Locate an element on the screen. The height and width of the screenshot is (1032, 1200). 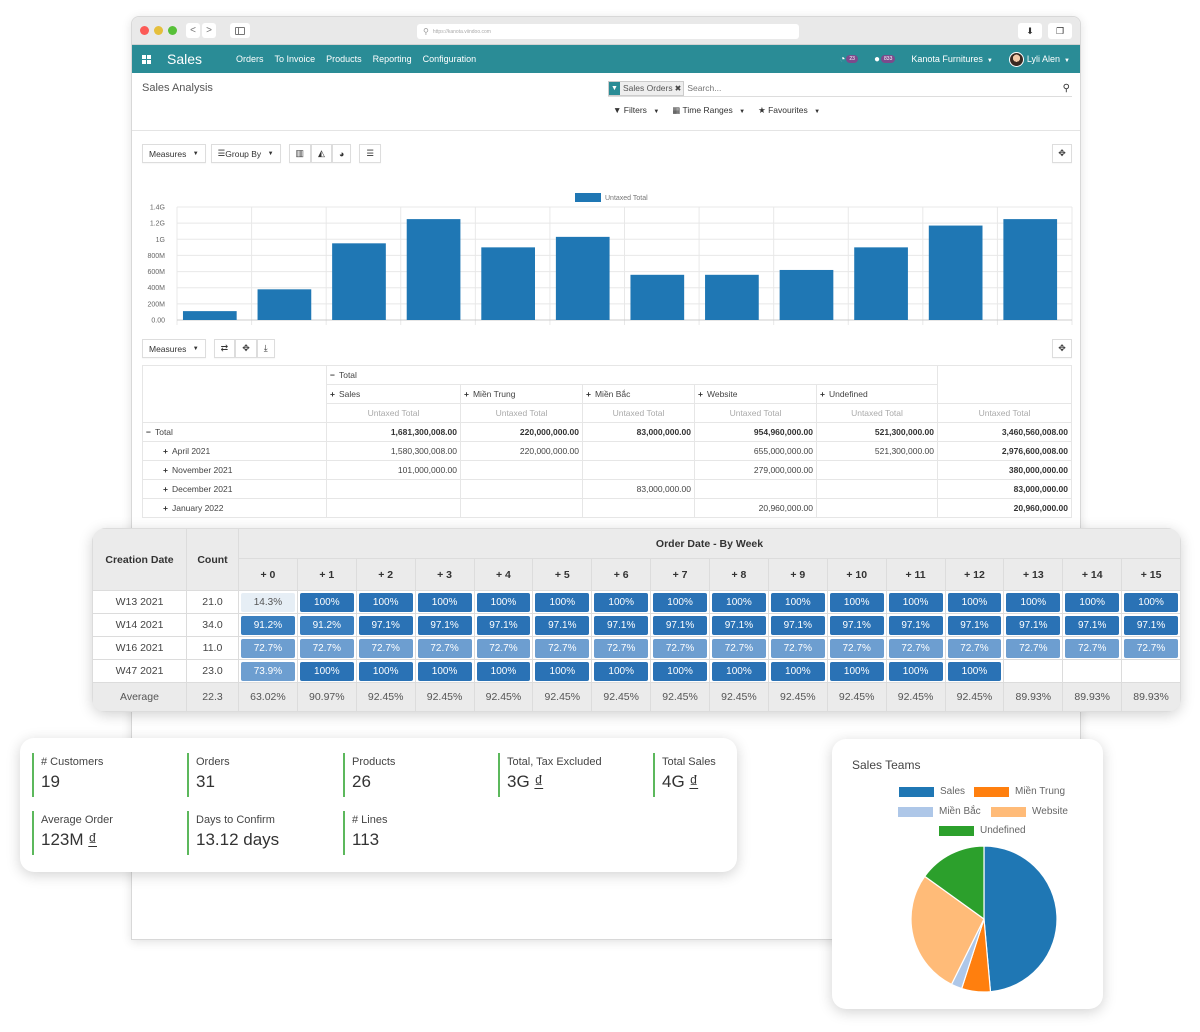
pivot-cell: 220,000,000.00 is located at coordinates (521, 432).